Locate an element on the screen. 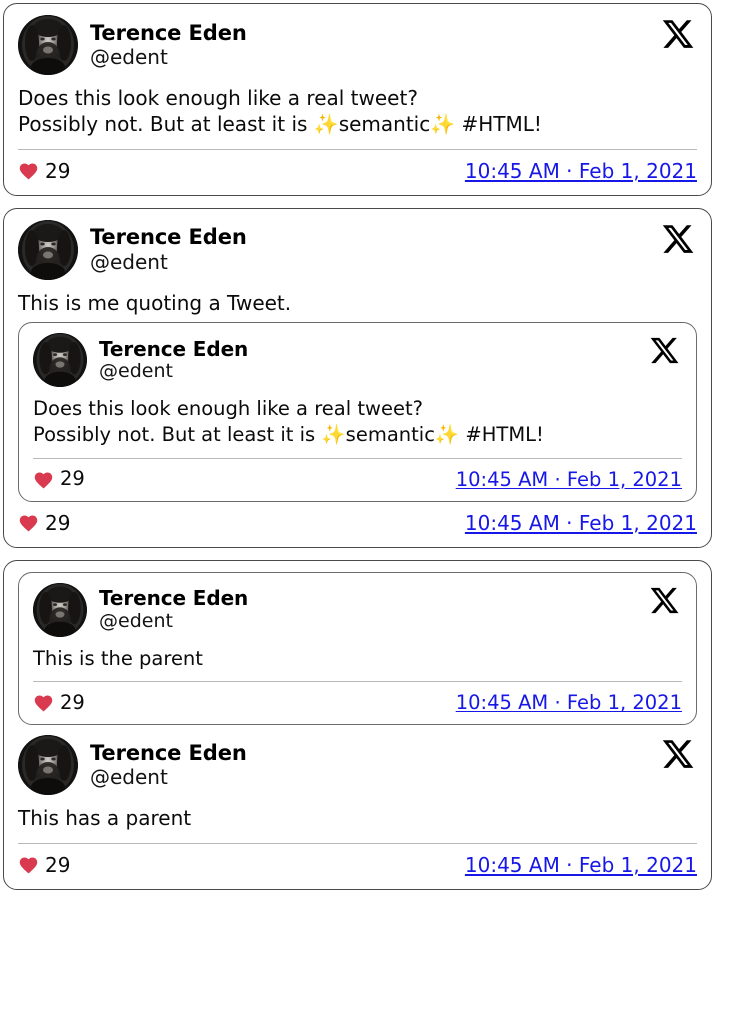 The height and width of the screenshot is (1024, 730). tweet-text: This has a parent is located at coordinates (105, 818).